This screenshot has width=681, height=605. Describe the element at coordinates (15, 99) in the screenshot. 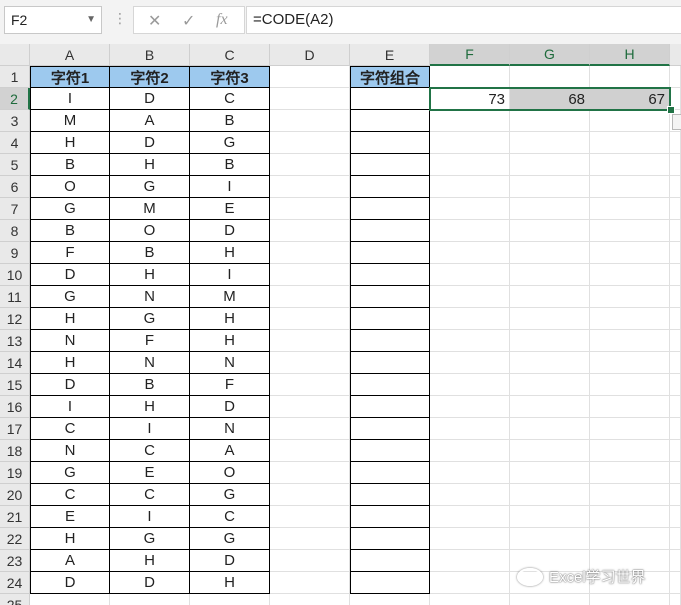

I see `row-header-2: 2` at that location.